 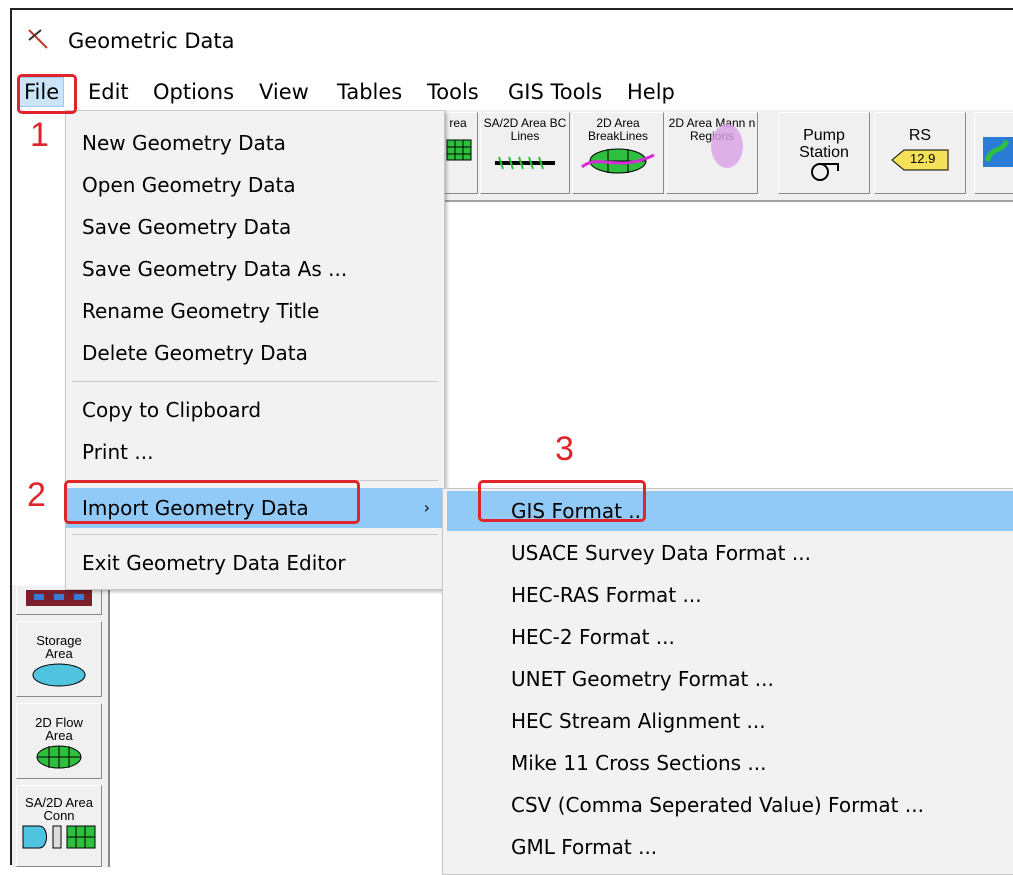 What do you see at coordinates (47, 94) in the screenshot?
I see `highlight-box-file` at bounding box center [47, 94].